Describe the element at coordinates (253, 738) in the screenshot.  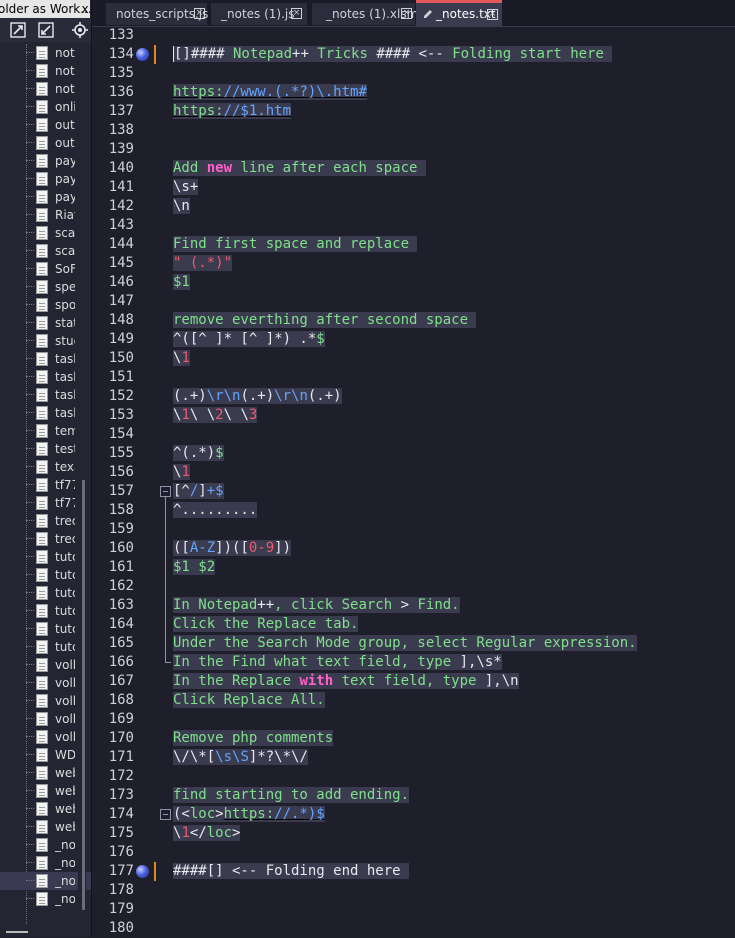
I see `code-line: Remove php comments` at that location.